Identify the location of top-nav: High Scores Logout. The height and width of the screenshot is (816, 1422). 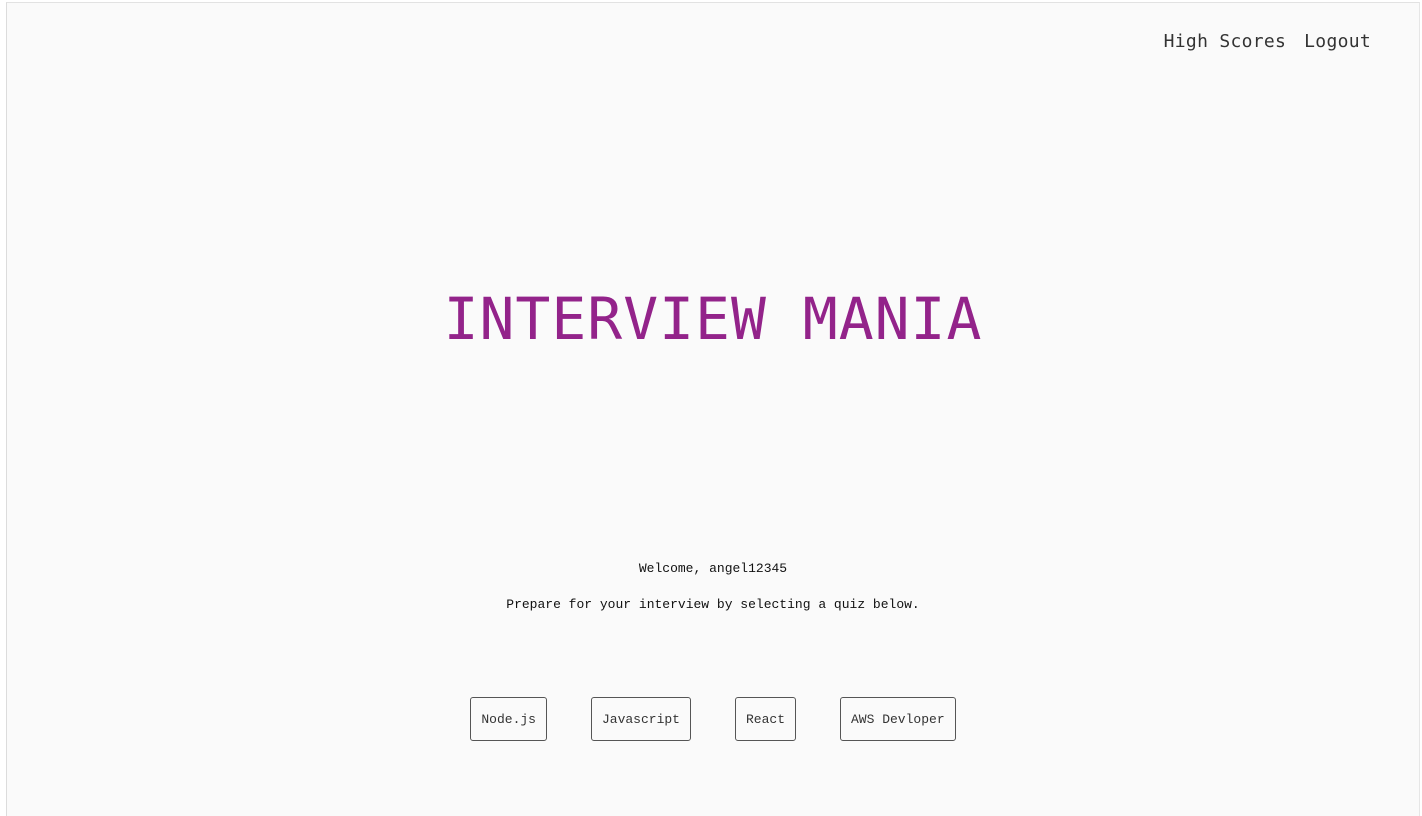
(1267, 41).